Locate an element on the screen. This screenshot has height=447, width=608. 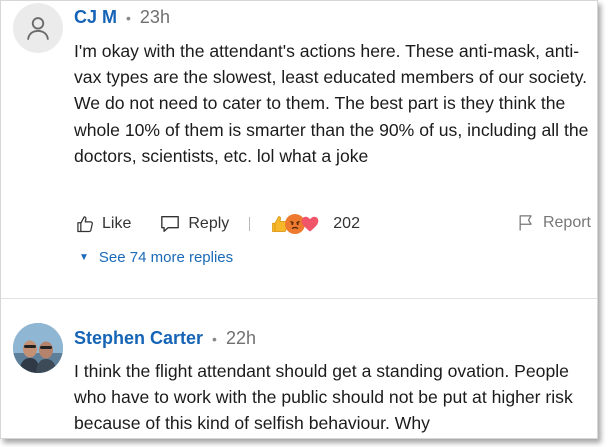
flag-icon is located at coordinates (525, 223).